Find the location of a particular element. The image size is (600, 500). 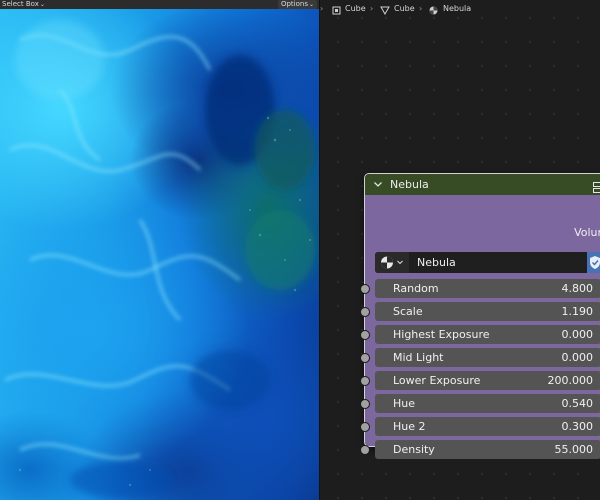

select-box-dropdown: Select Box⌄ is located at coordinates (23, 4).